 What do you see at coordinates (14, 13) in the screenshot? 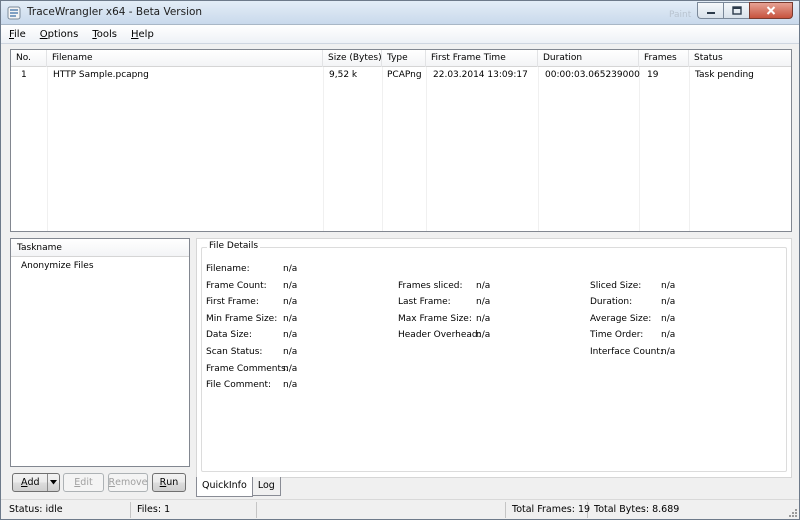
I see `app-icon` at bounding box center [14, 13].